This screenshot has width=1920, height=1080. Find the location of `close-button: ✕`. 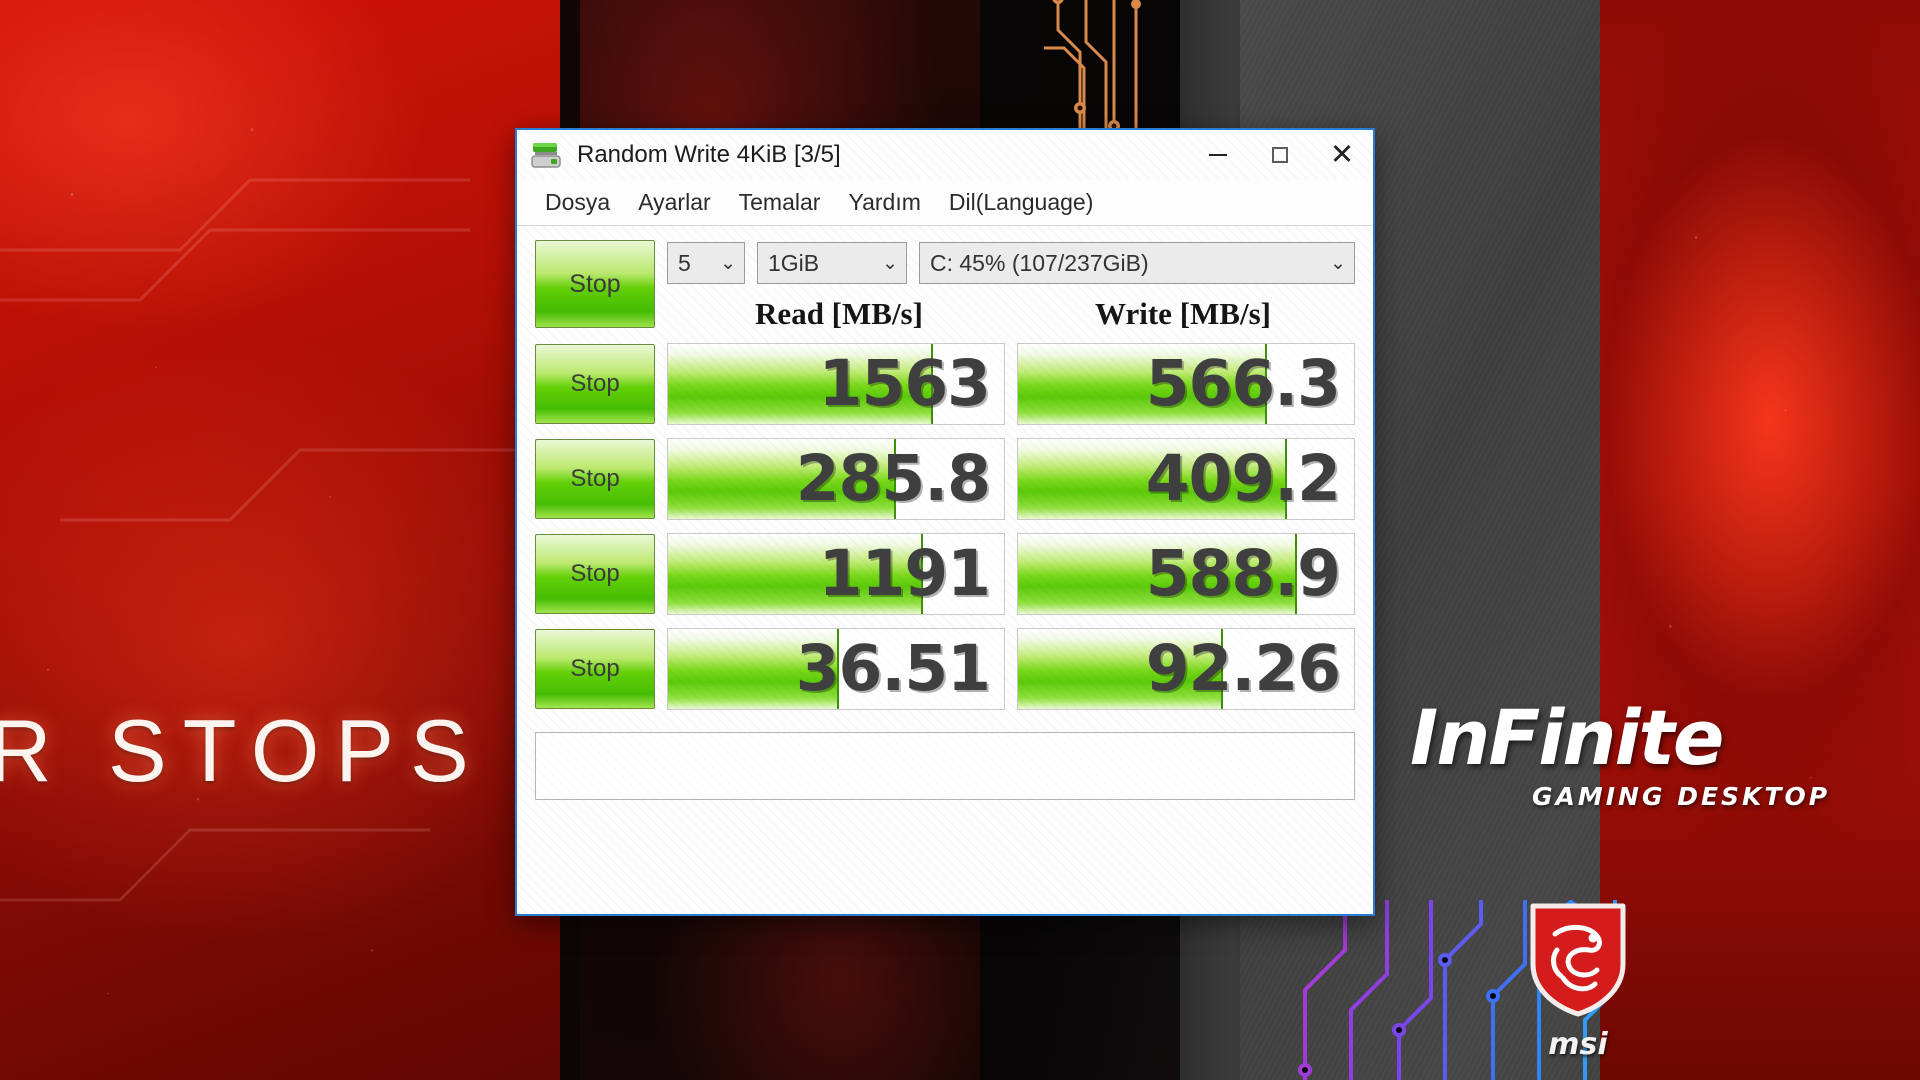

close-button: ✕ is located at coordinates (1342, 155).